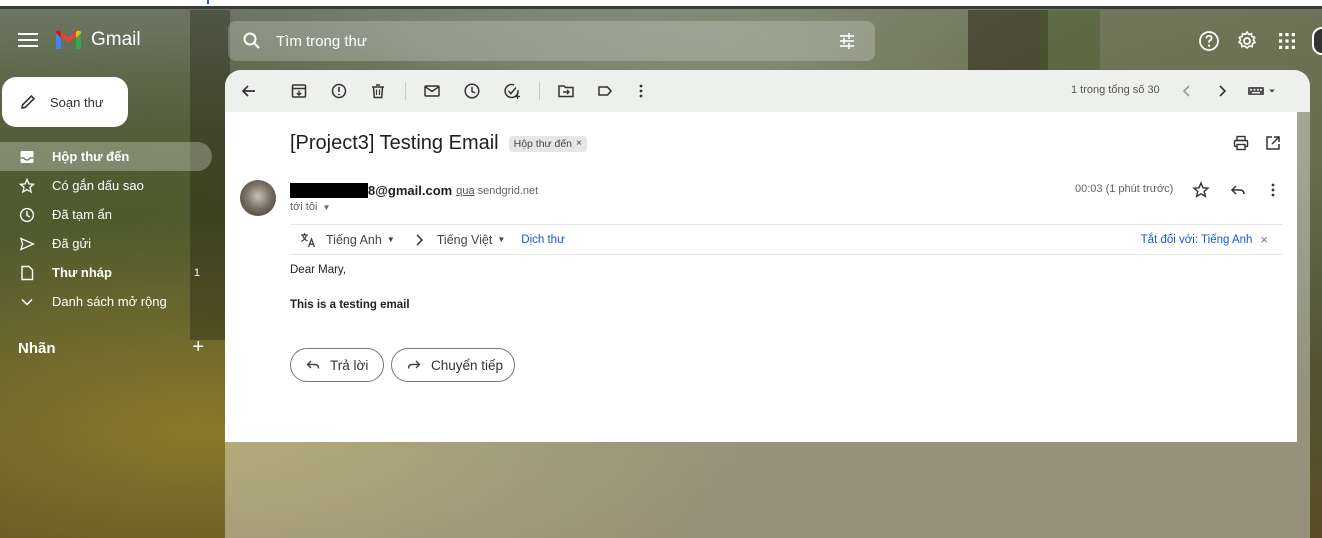  Describe the element at coordinates (414, 364) in the screenshot. I see `forward-icon` at that location.